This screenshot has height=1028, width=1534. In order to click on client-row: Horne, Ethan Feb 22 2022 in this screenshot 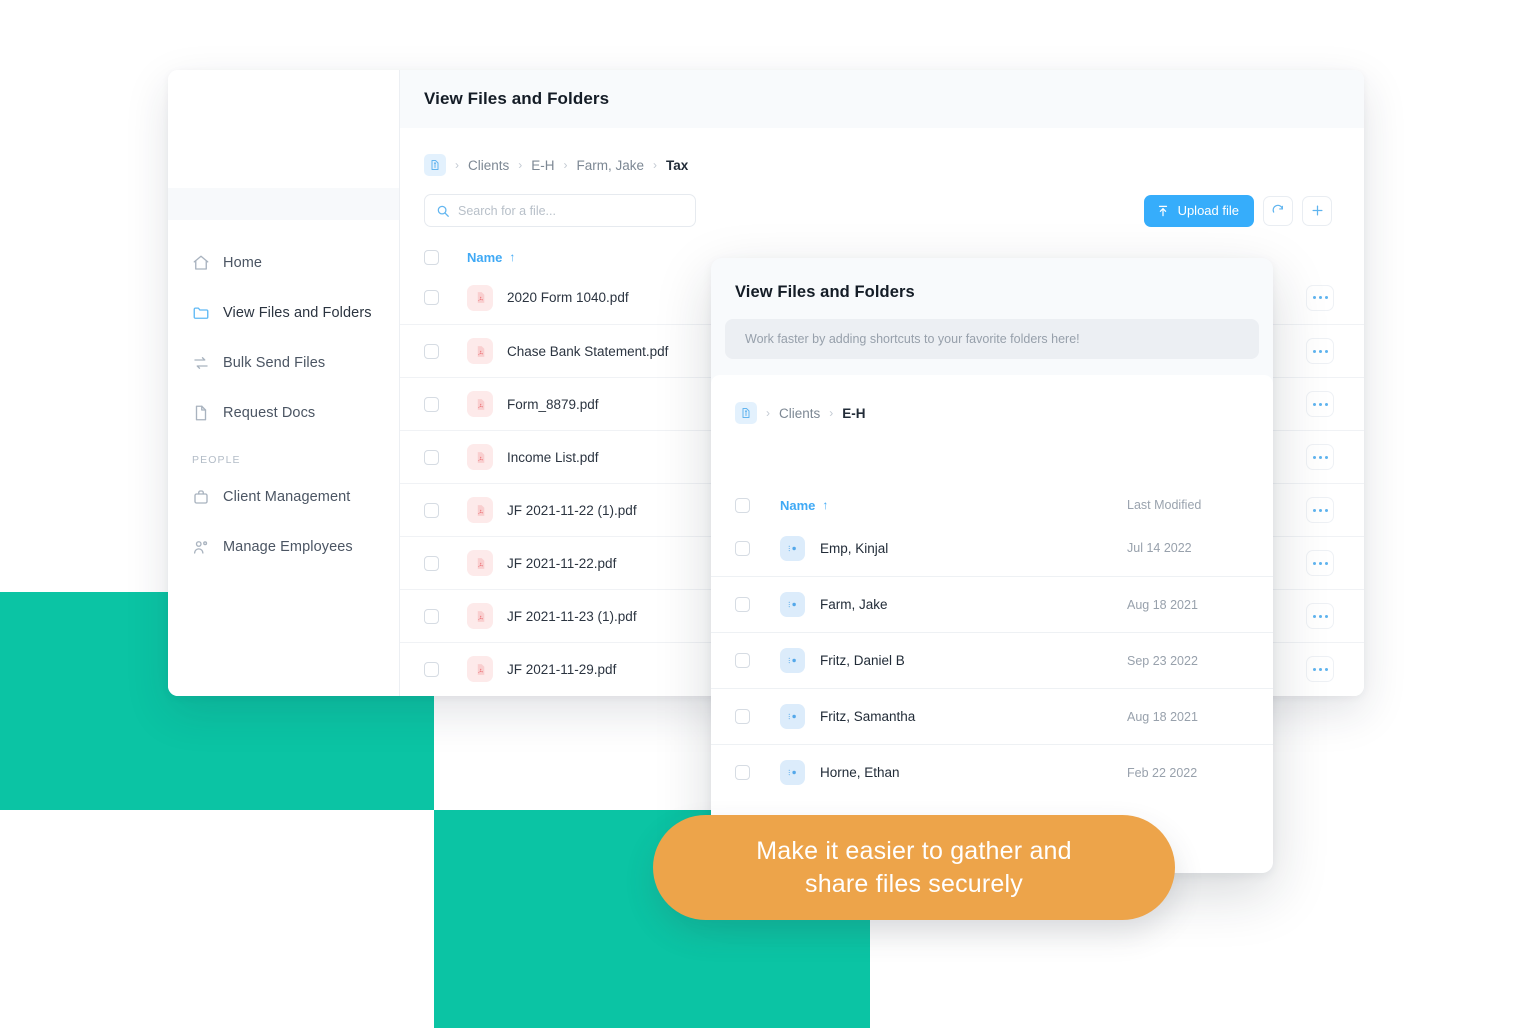, I will do `click(992, 772)`.